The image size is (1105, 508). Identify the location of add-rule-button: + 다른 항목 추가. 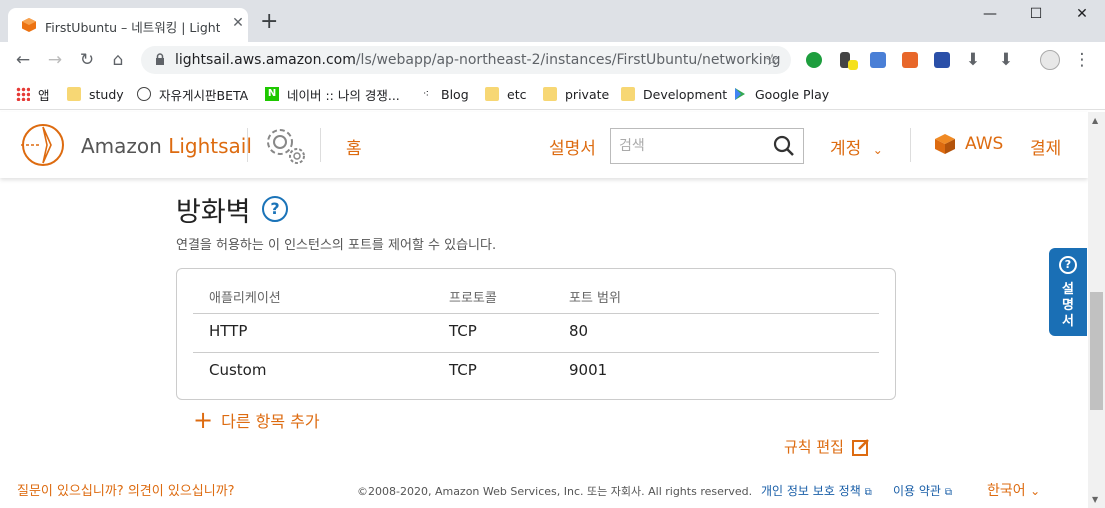
(256, 420).